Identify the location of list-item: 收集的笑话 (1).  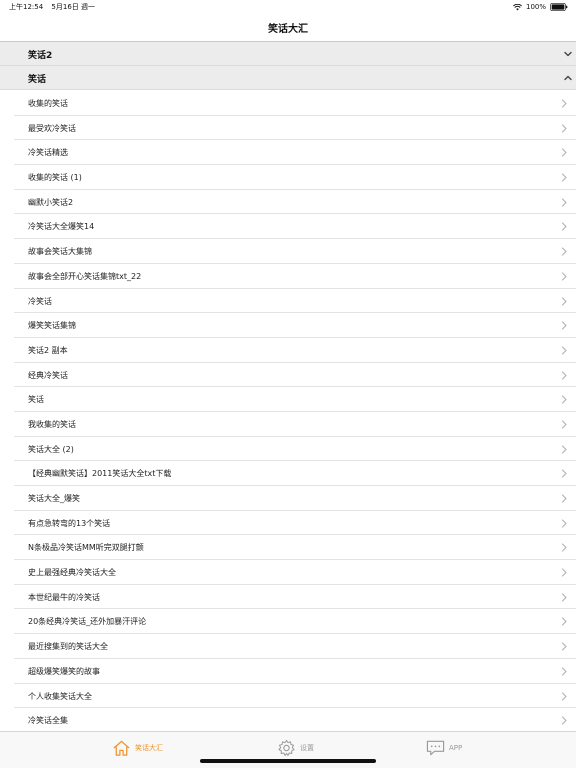
(288, 177).